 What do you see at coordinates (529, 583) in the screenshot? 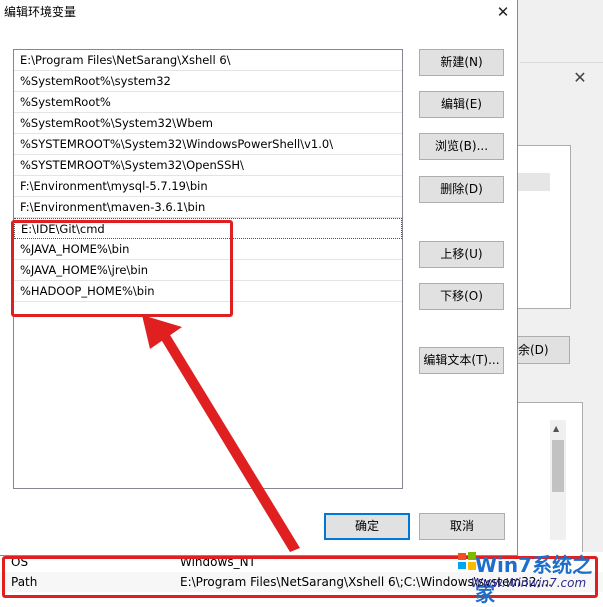
I see `watermark-url: Www.Winwin7.com` at bounding box center [529, 583].